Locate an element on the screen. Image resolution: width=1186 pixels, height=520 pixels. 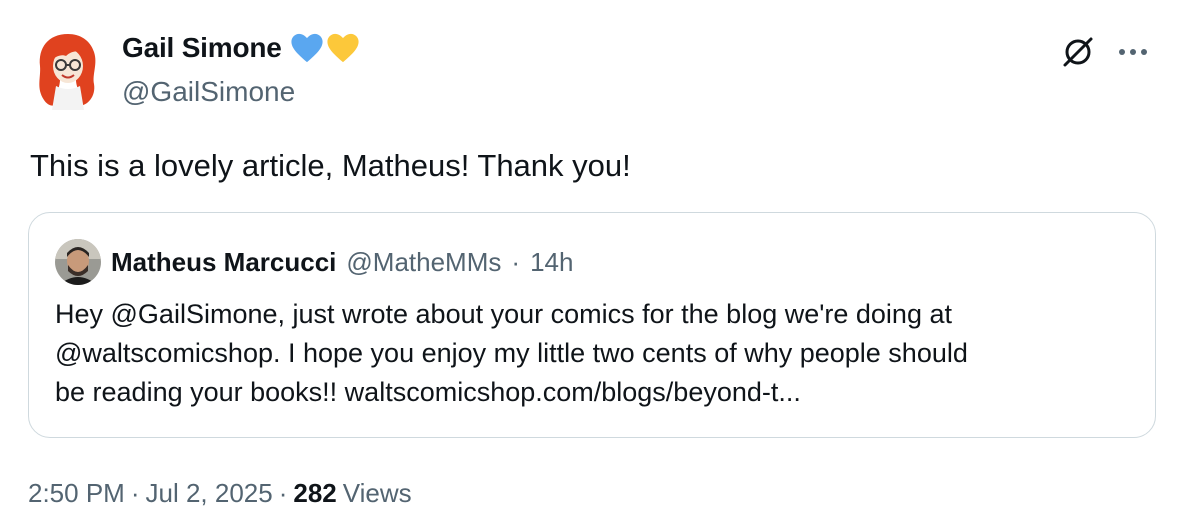
red-haired-woman-cartoon-avatar is located at coordinates (67, 72).